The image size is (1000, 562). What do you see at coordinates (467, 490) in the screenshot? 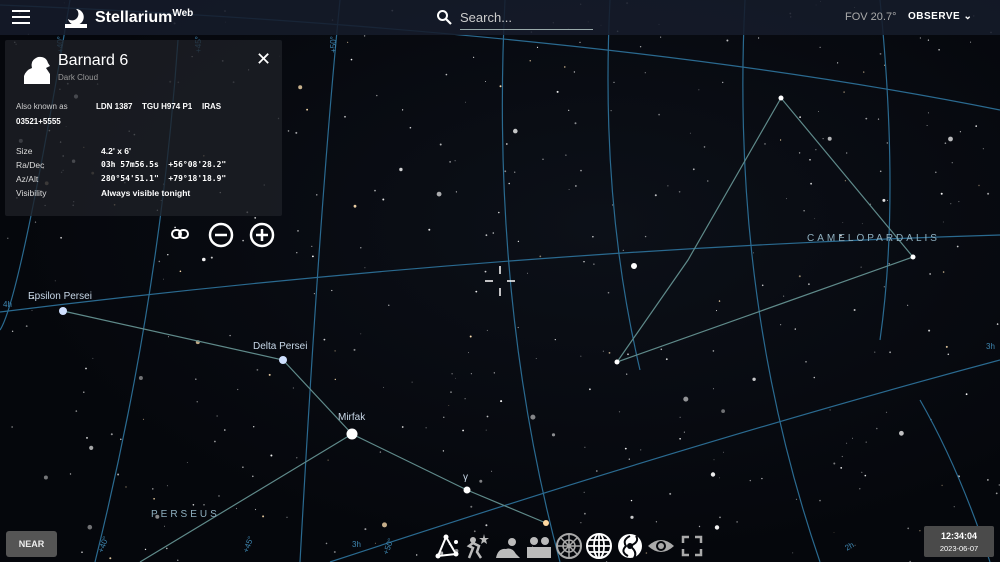
I see `star-gamma-persei` at bounding box center [467, 490].